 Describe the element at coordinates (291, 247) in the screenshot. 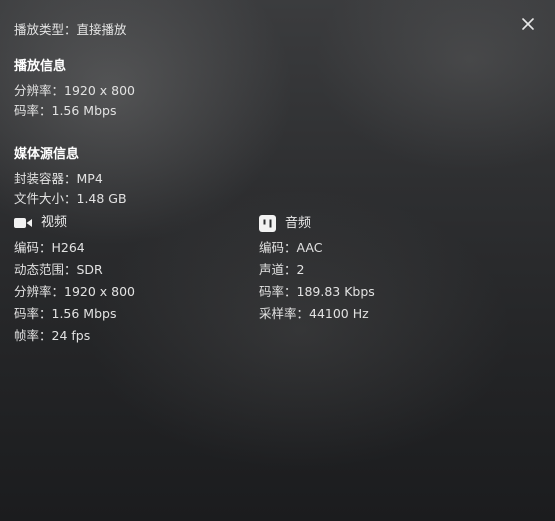

I see `audio-codec: 编码：AAC` at that location.